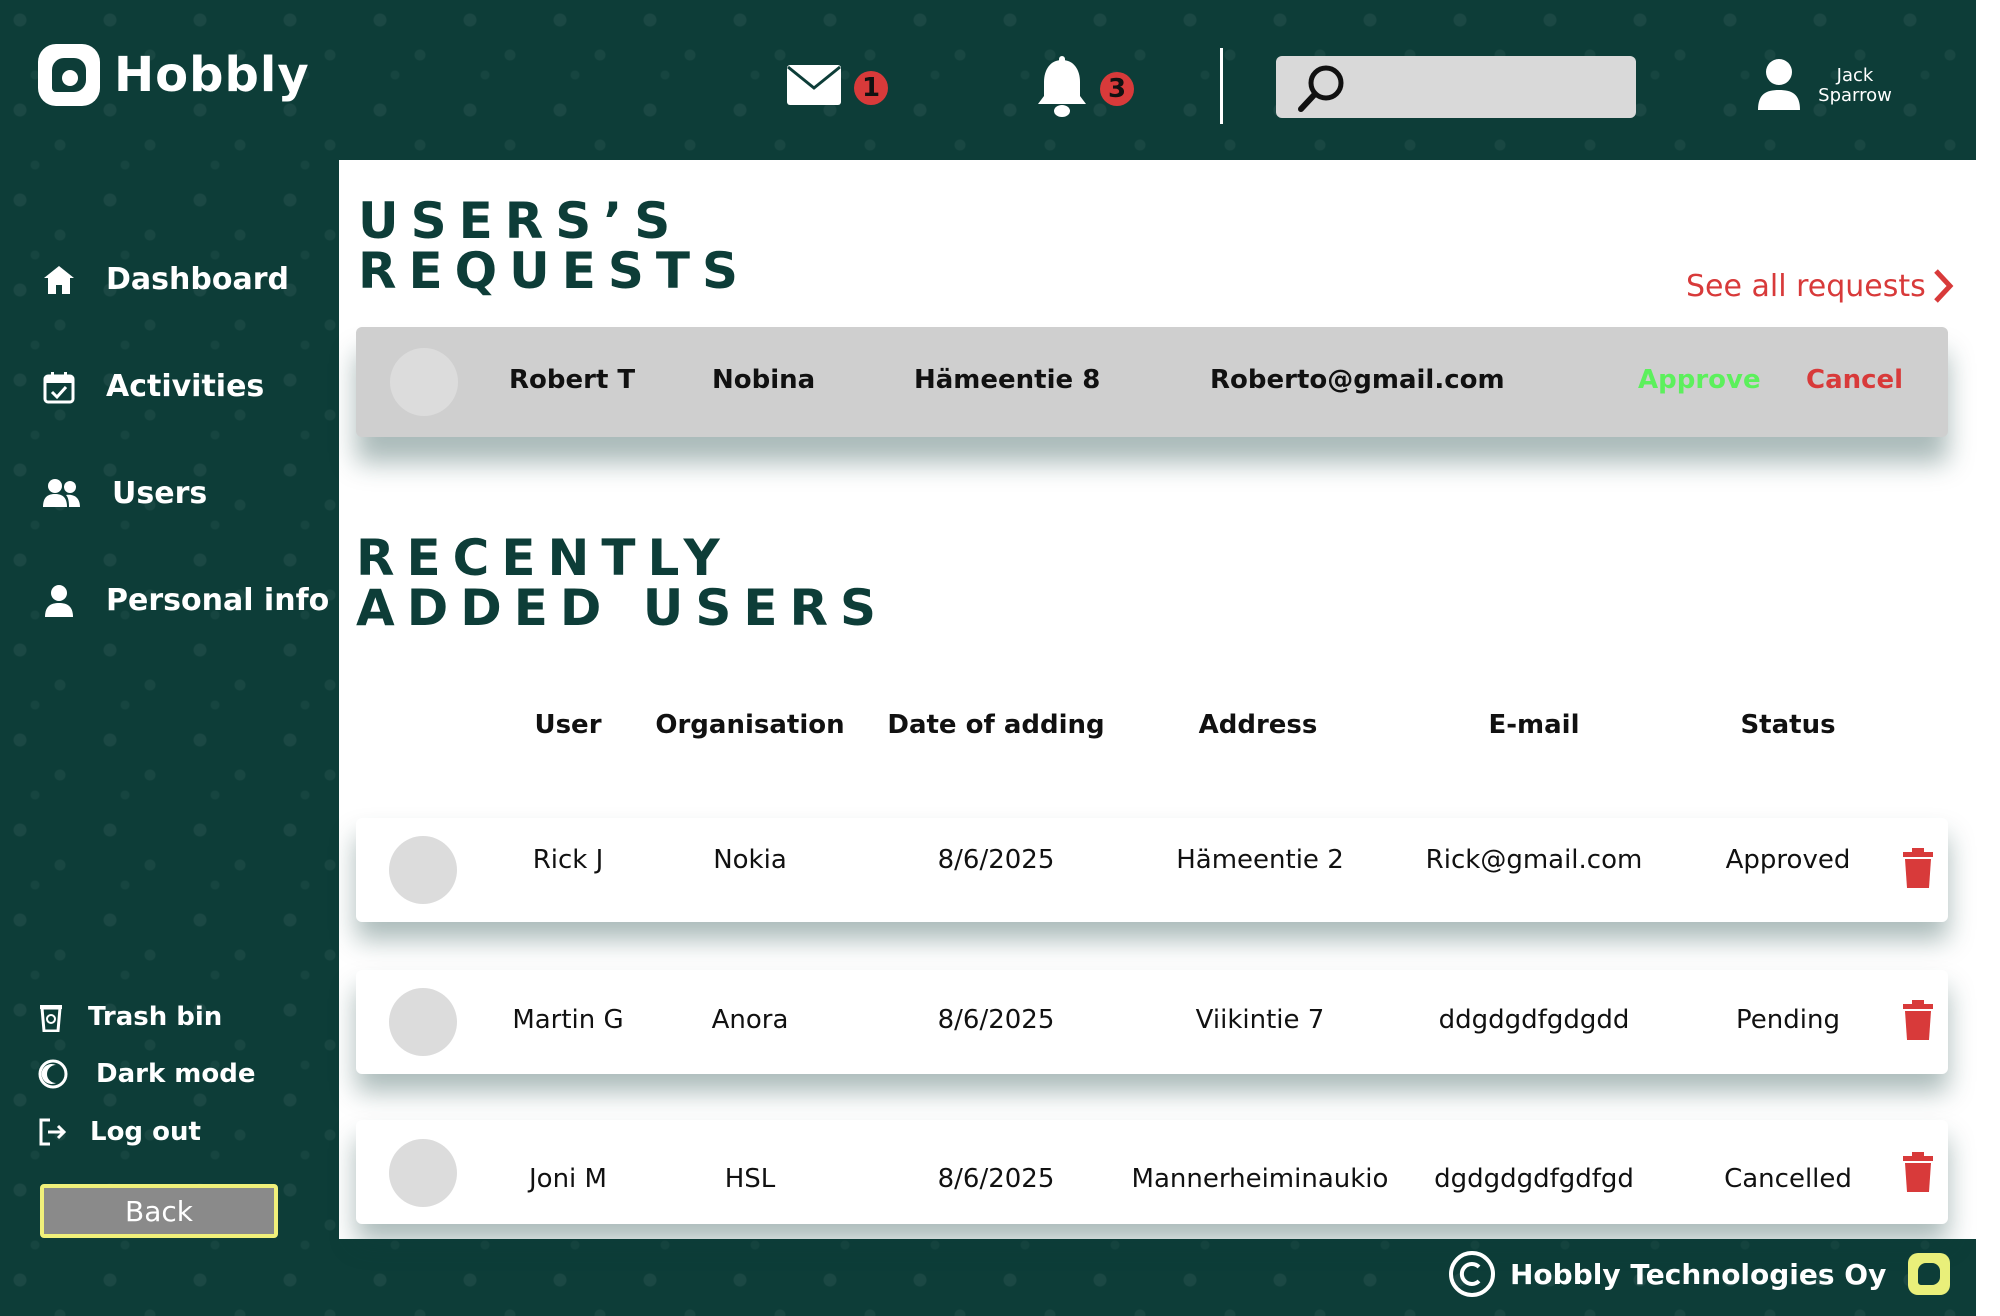 The image size is (2000, 1316). I want to click on sidebar-item-dashboard: Dashboard, so click(165, 279).